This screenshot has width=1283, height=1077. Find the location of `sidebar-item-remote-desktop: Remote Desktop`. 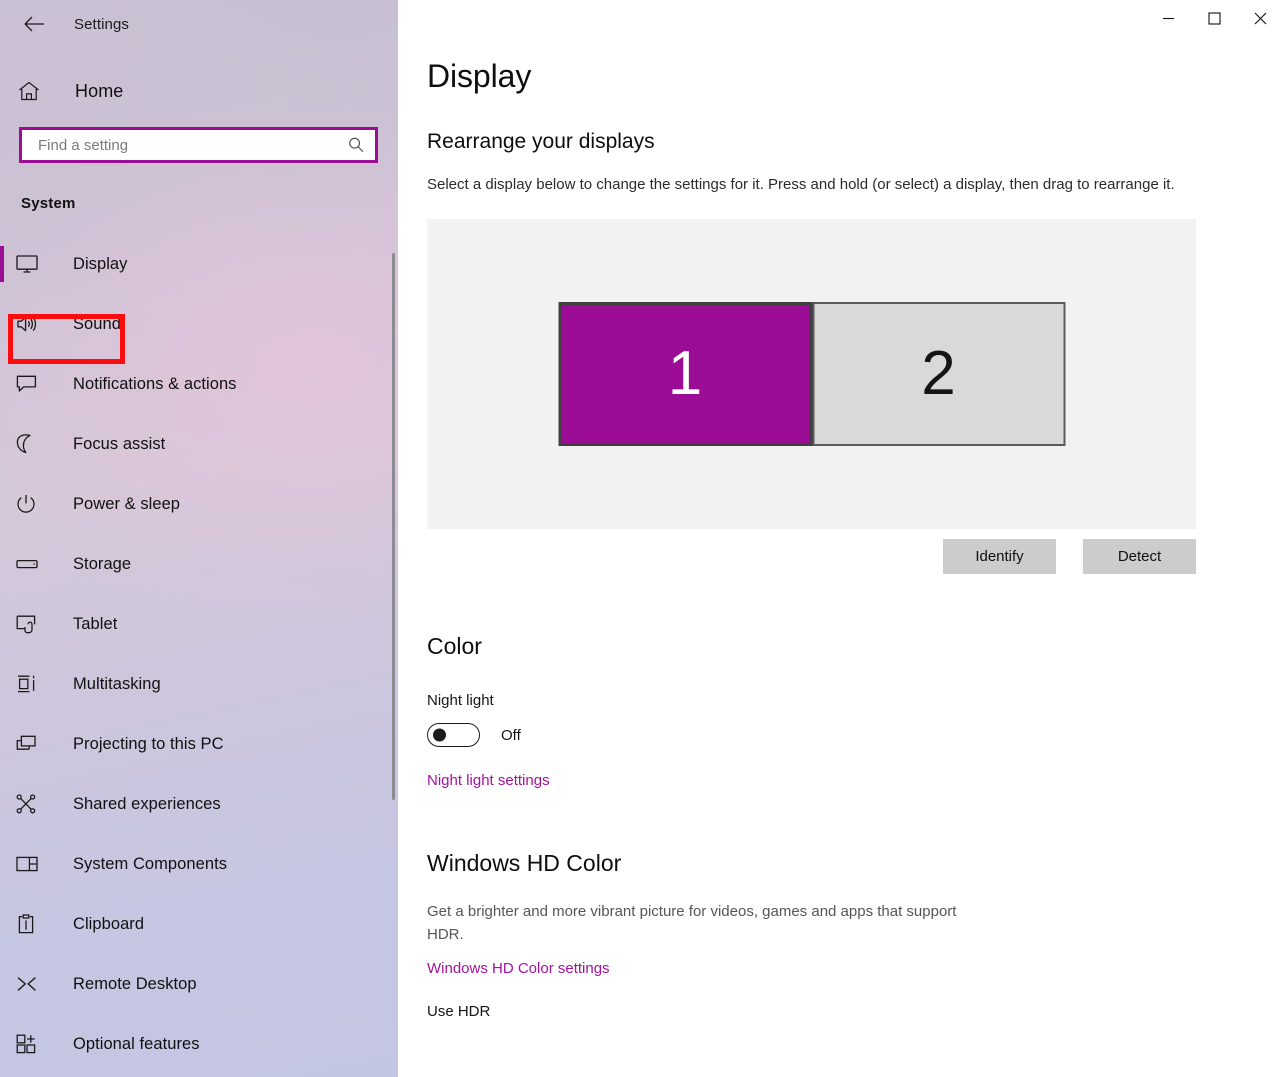

sidebar-item-remote-desktop: Remote Desktop is located at coordinates (199, 984).